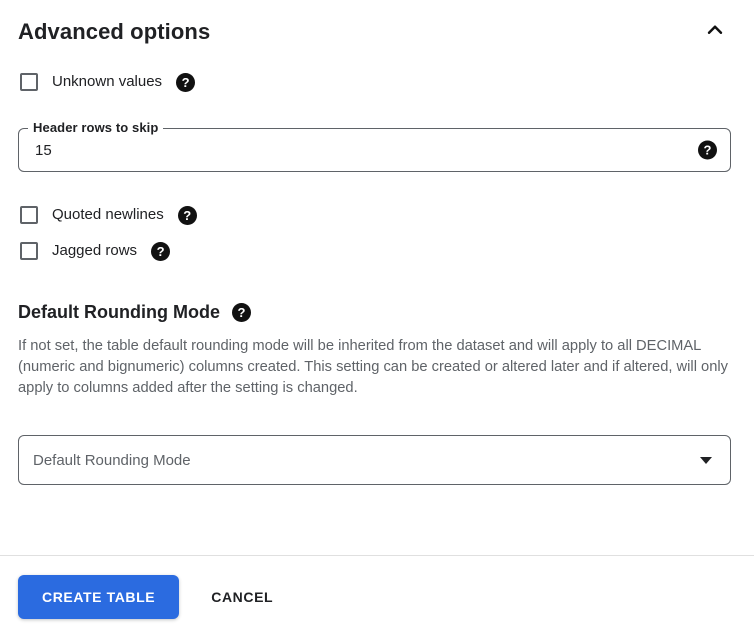  Describe the element at coordinates (374, 215) in the screenshot. I see `quoted-newlines-row: Quoted newlines ?` at that location.